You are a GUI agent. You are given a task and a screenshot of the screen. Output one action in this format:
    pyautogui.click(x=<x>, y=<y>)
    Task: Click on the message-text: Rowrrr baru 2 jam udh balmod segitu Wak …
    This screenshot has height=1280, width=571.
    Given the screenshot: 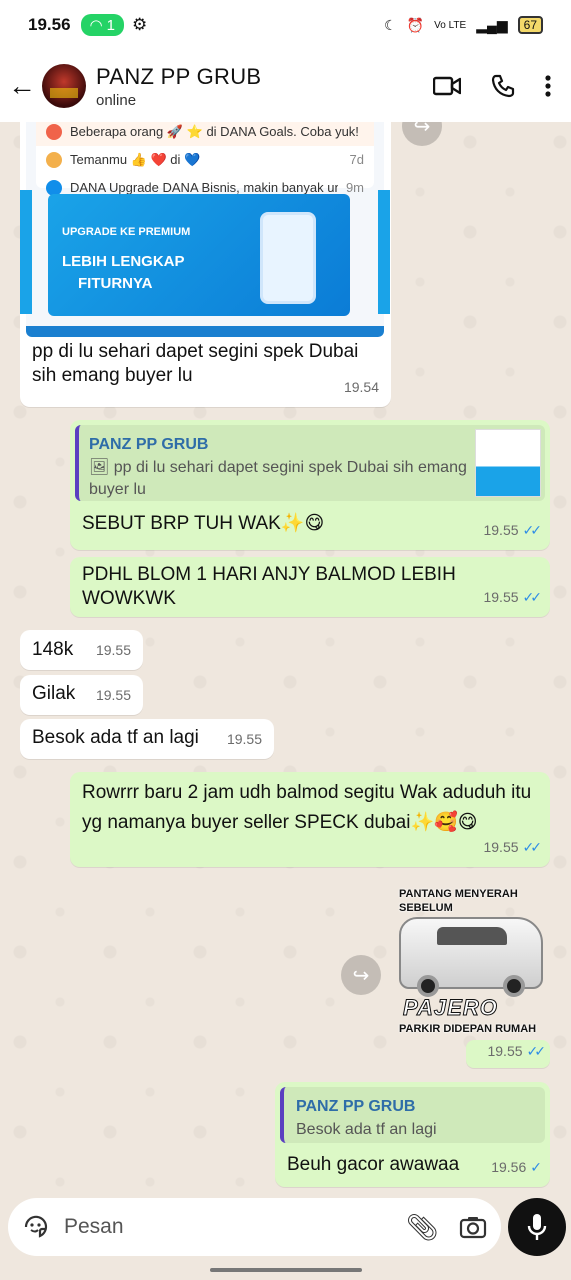 What is the action you would take?
    pyautogui.click(x=307, y=807)
    